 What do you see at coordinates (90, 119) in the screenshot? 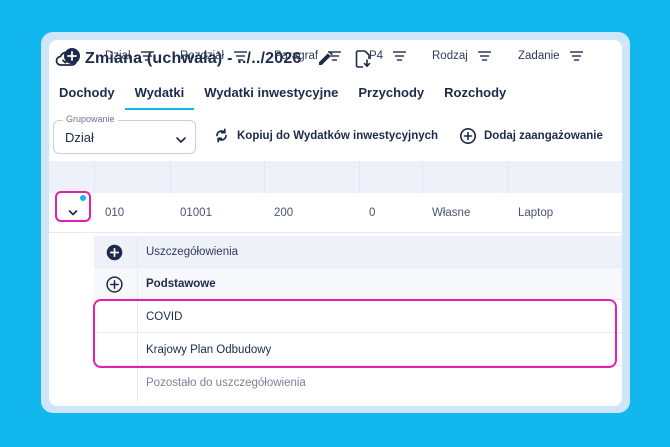
I see `grouping-legend: Grupowanie` at bounding box center [90, 119].